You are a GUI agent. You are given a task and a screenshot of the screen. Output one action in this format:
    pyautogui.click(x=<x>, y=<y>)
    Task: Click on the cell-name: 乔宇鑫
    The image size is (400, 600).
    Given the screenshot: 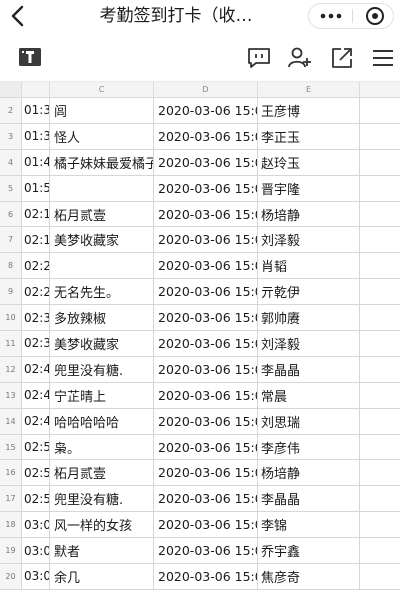 What is the action you would take?
    pyautogui.click(x=309, y=551)
    